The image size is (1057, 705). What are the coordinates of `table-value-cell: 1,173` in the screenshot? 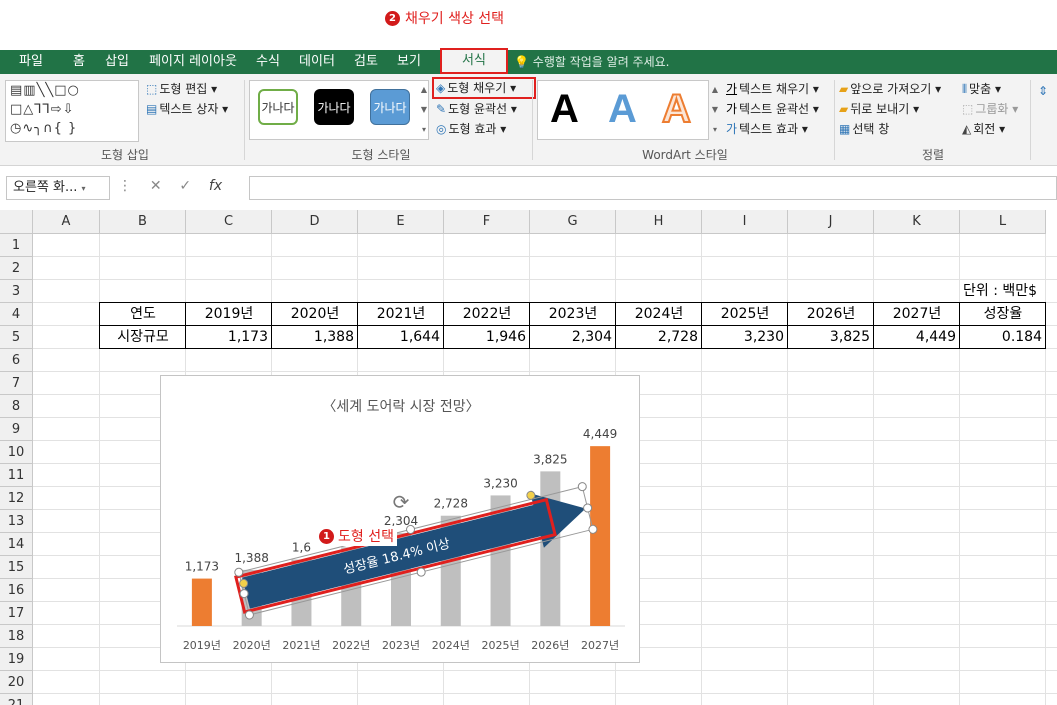 It's located at (229, 337).